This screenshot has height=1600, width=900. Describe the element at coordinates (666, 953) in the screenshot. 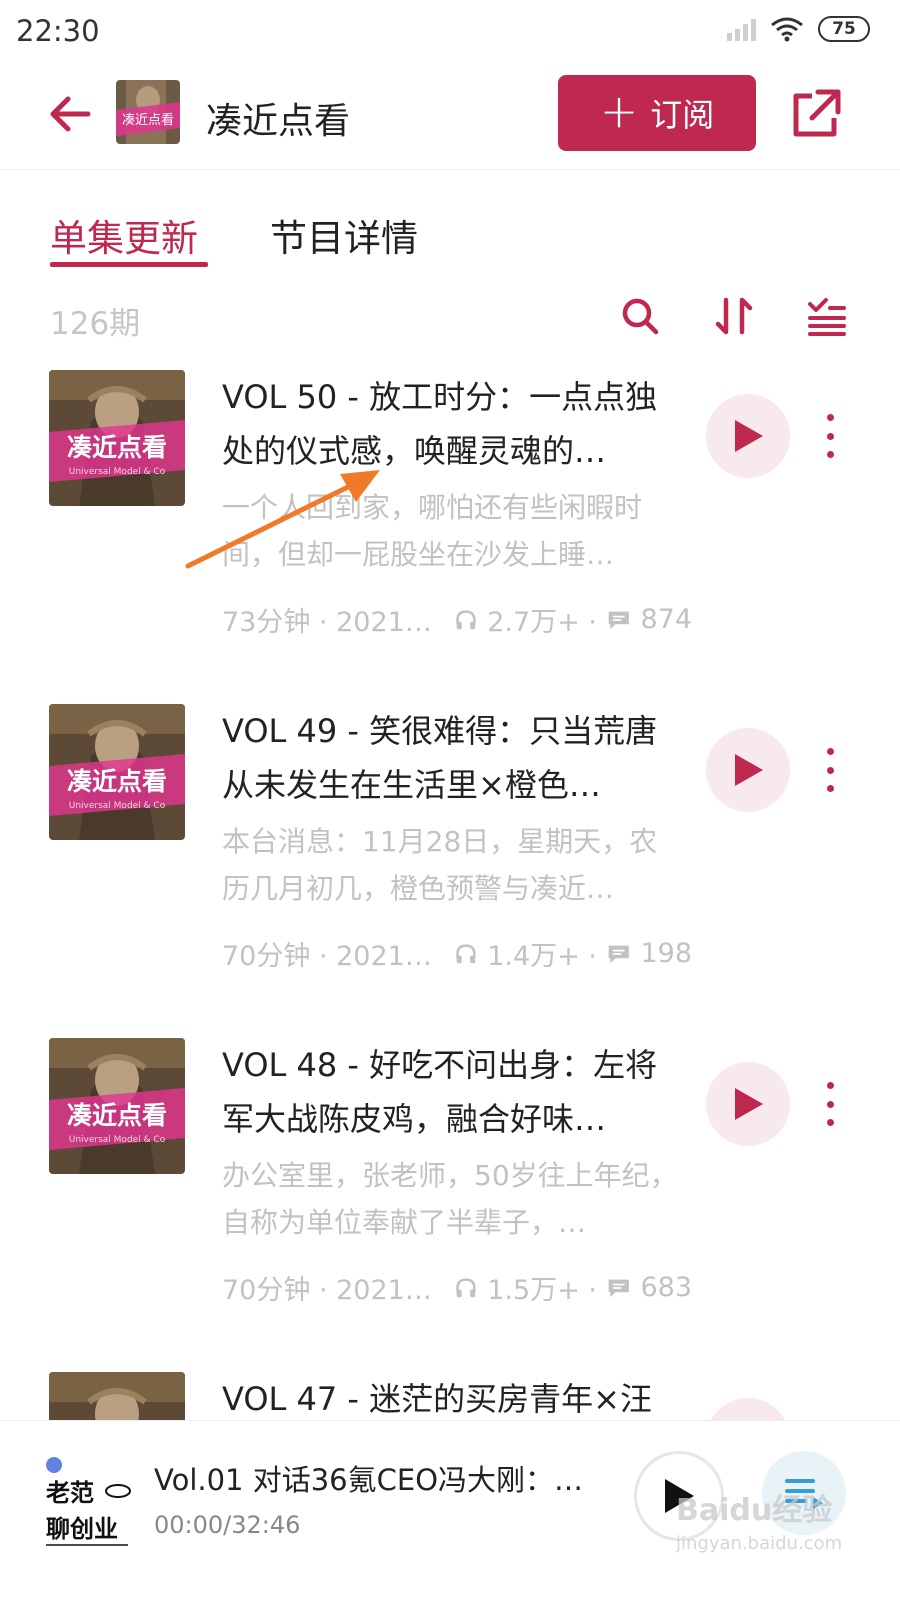

I see `episode-comment-count: 198` at that location.